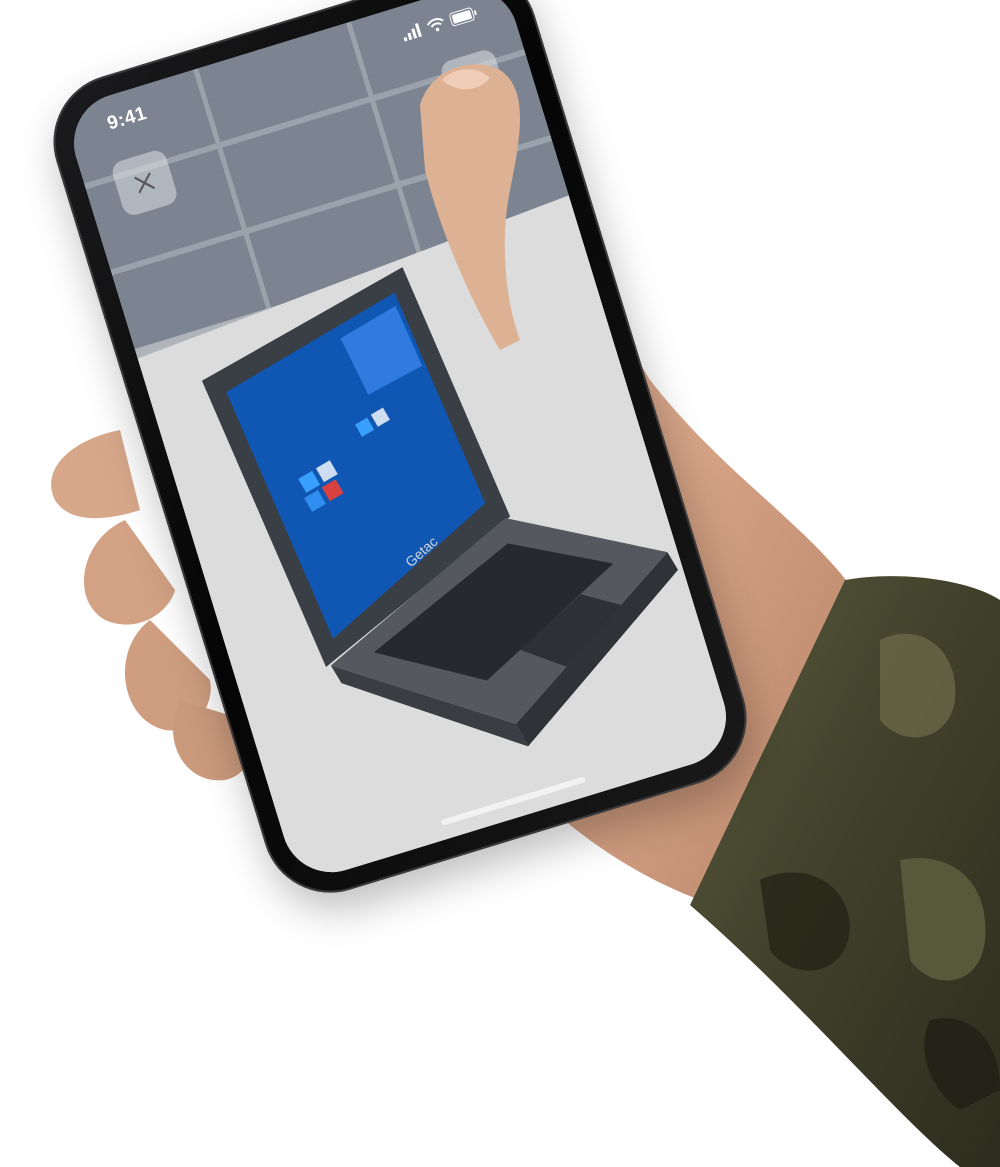 This screenshot has height=1167, width=1000. I want to click on battery-icon, so click(463, 17).